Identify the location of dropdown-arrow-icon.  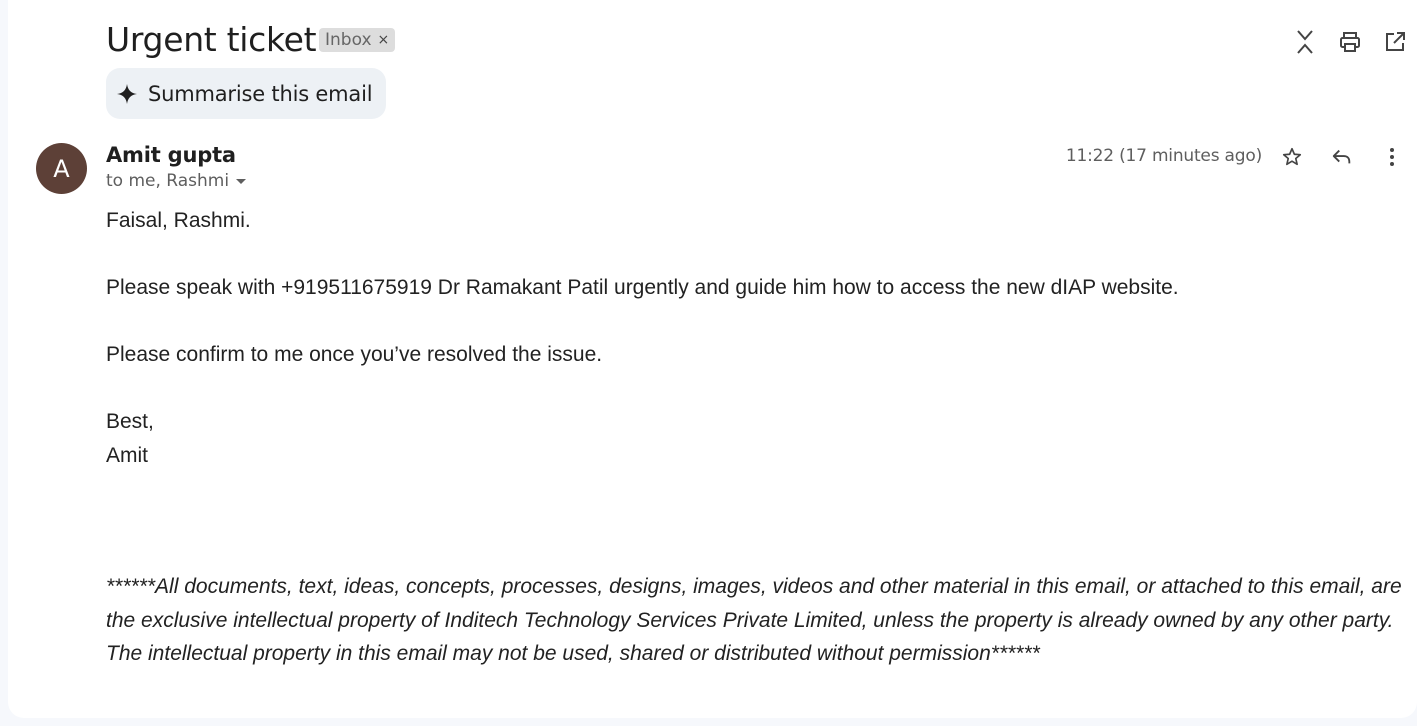
(241, 181).